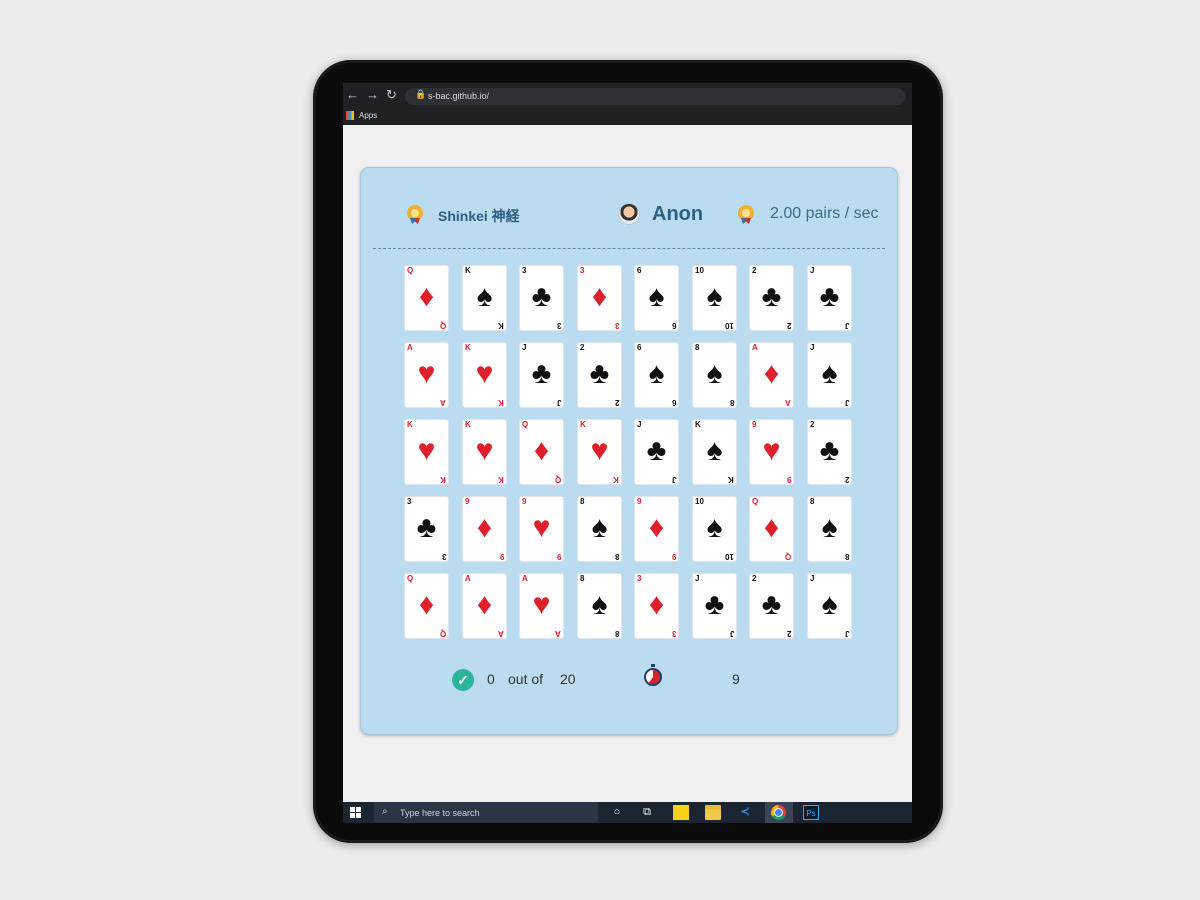 This screenshot has width=1200, height=900. What do you see at coordinates (372, 95) in the screenshot?
I see `forward-arrow-icon: →` at bounding box center [372, 95].